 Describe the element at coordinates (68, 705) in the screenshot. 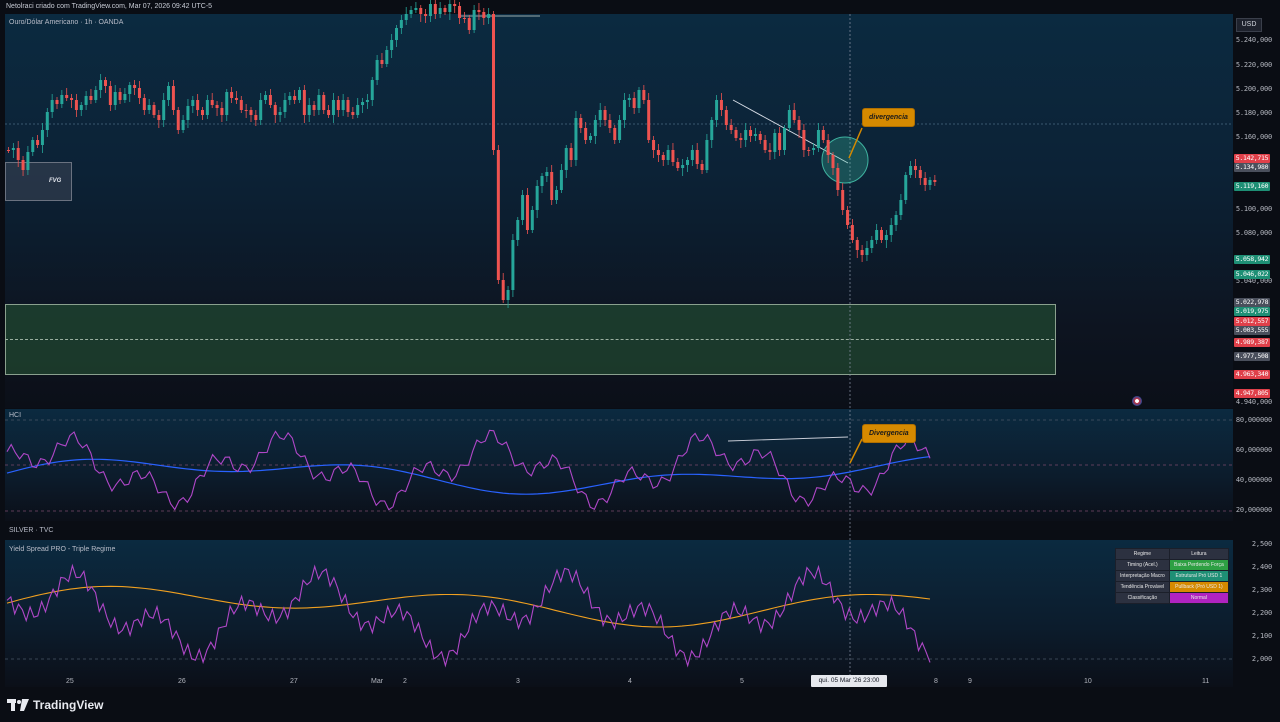

I see `brand-name: TradingView` at that location.